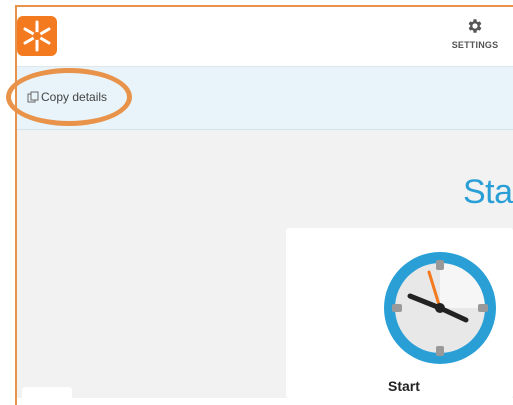  I want to click on copy-details-label: Copy details, so click(74, 97).